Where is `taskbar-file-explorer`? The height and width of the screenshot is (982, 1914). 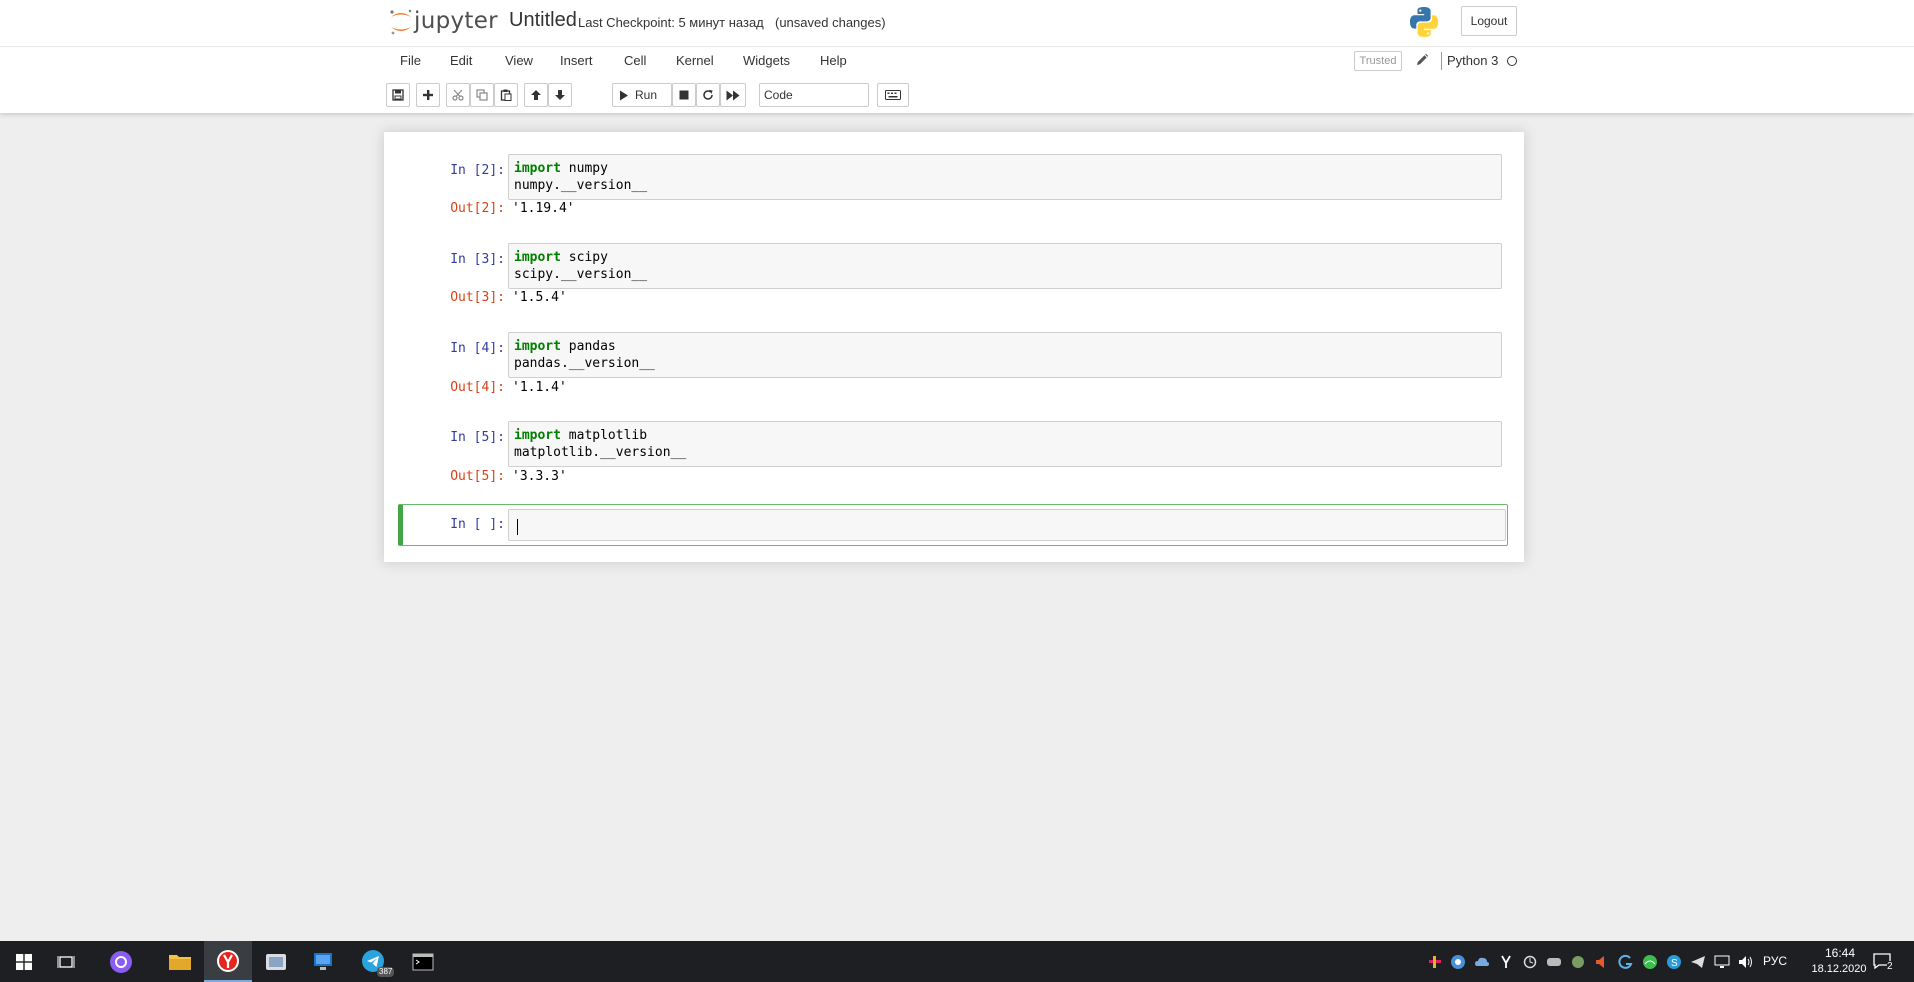
taskbar-file-explorer is located at coordinates (180, 961).